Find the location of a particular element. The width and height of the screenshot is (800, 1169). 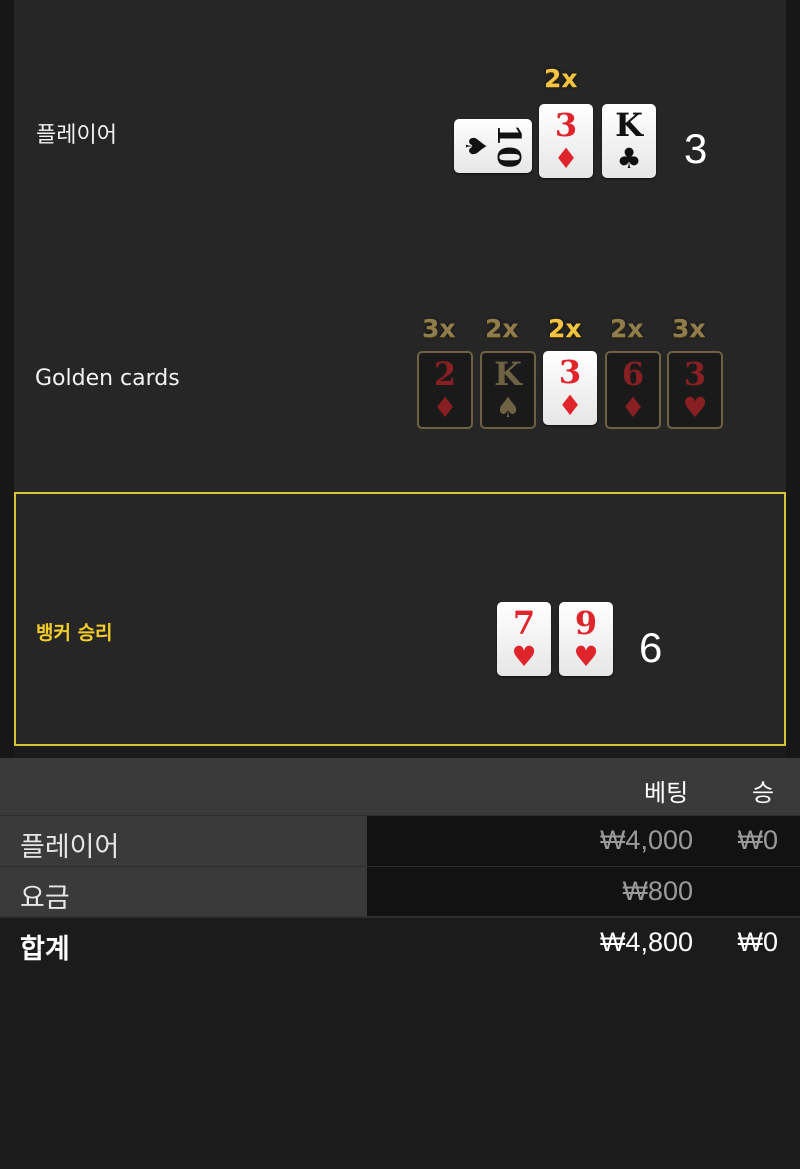

banker-card-1: 7 ♥ is located at coordinates (524, 639).